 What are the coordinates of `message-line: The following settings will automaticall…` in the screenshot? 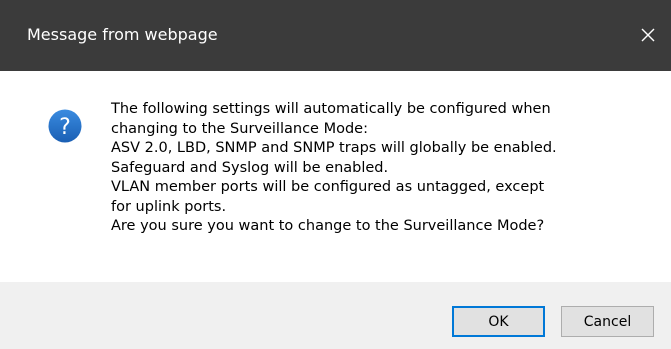 It's located at (331, 109).